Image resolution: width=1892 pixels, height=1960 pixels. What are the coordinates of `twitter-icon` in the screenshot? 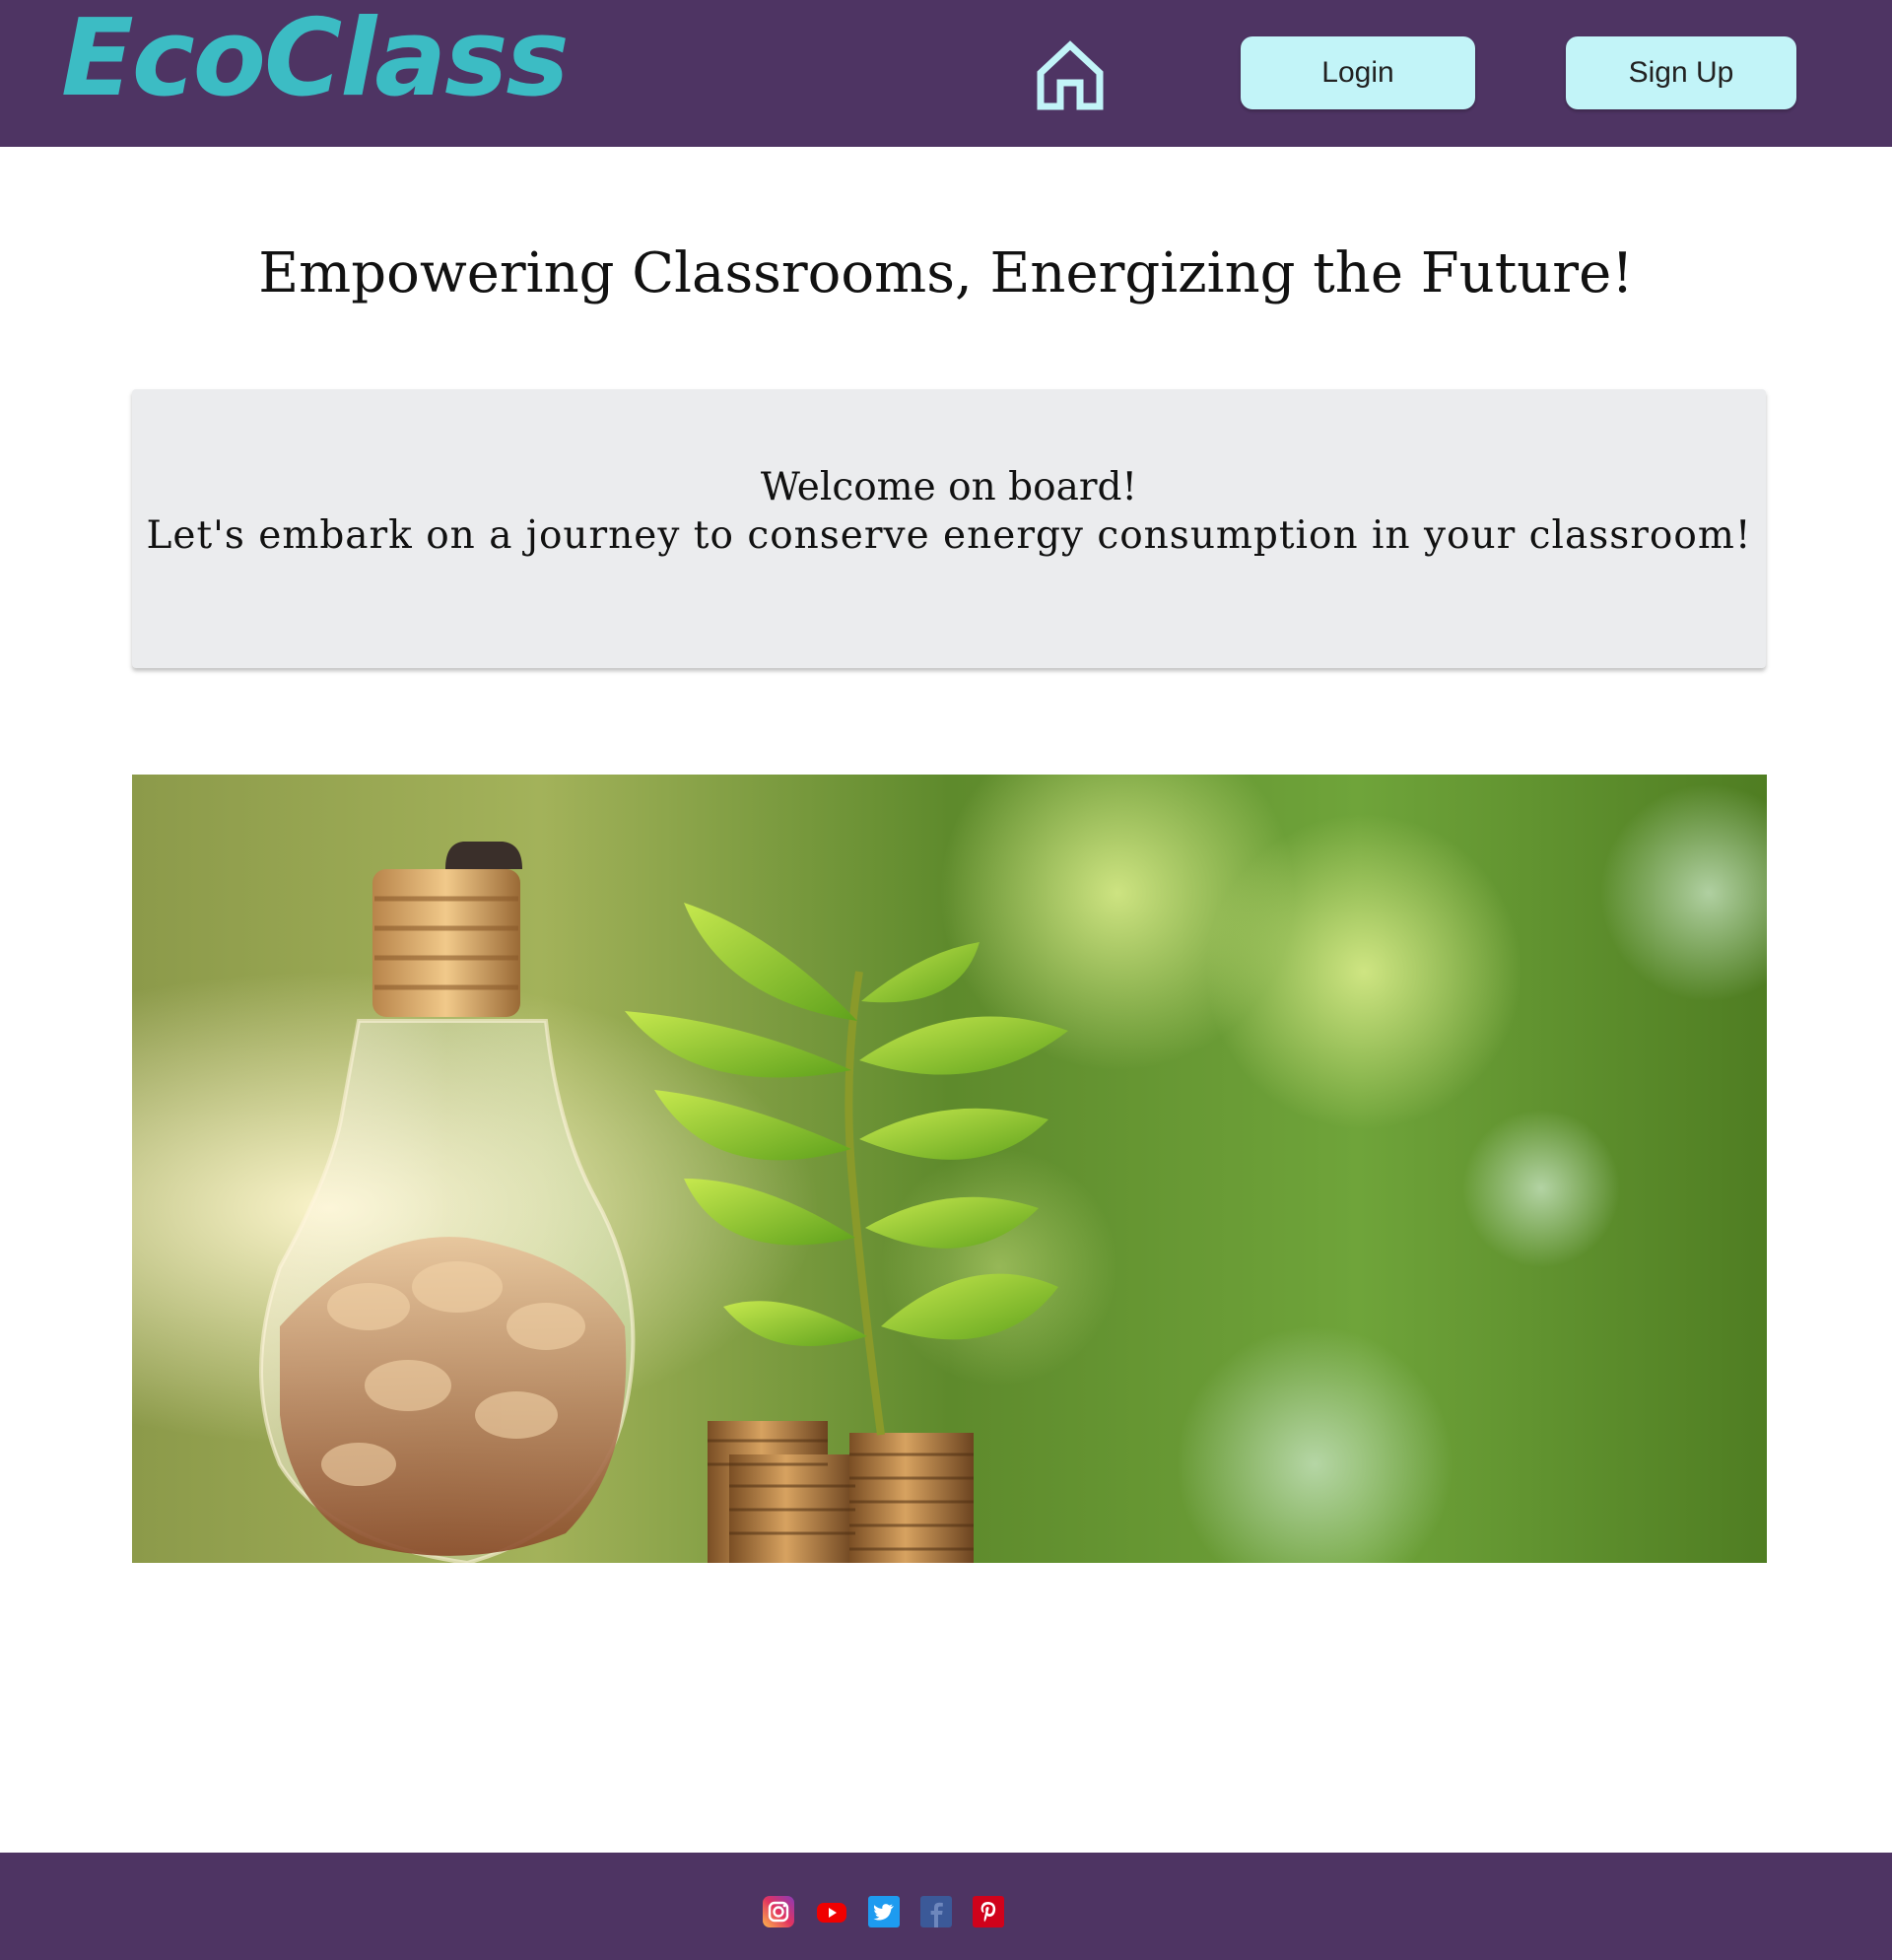 It's located at (884, 1912).